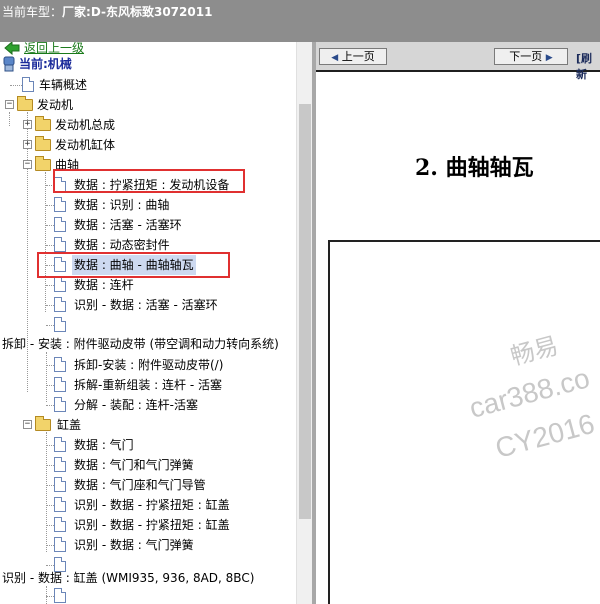 Image resolution: width=600 pixels, height=604 pixels. Describe the element at coordinates (148, 225) in the screenshot. I see `tree-item-piston-rings: 数据 : 活塞 - 活塞环` at that location.